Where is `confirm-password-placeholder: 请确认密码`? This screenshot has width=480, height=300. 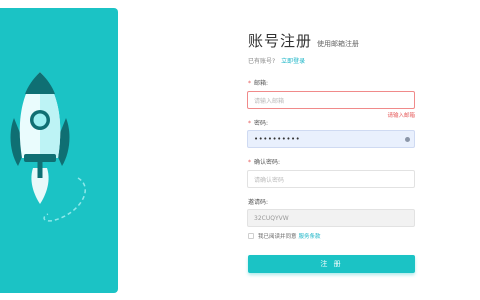
confirm-password-placeholder: 请确认密码 is located at coordinates (269, 180).